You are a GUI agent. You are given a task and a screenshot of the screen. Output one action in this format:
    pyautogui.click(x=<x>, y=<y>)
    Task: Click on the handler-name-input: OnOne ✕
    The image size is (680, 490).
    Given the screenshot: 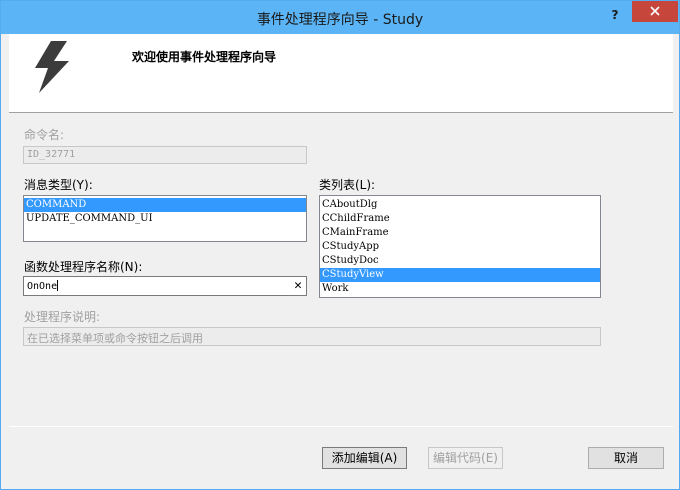 What is the action you would take?
    pyautogui.click(x=165, y=286)
    